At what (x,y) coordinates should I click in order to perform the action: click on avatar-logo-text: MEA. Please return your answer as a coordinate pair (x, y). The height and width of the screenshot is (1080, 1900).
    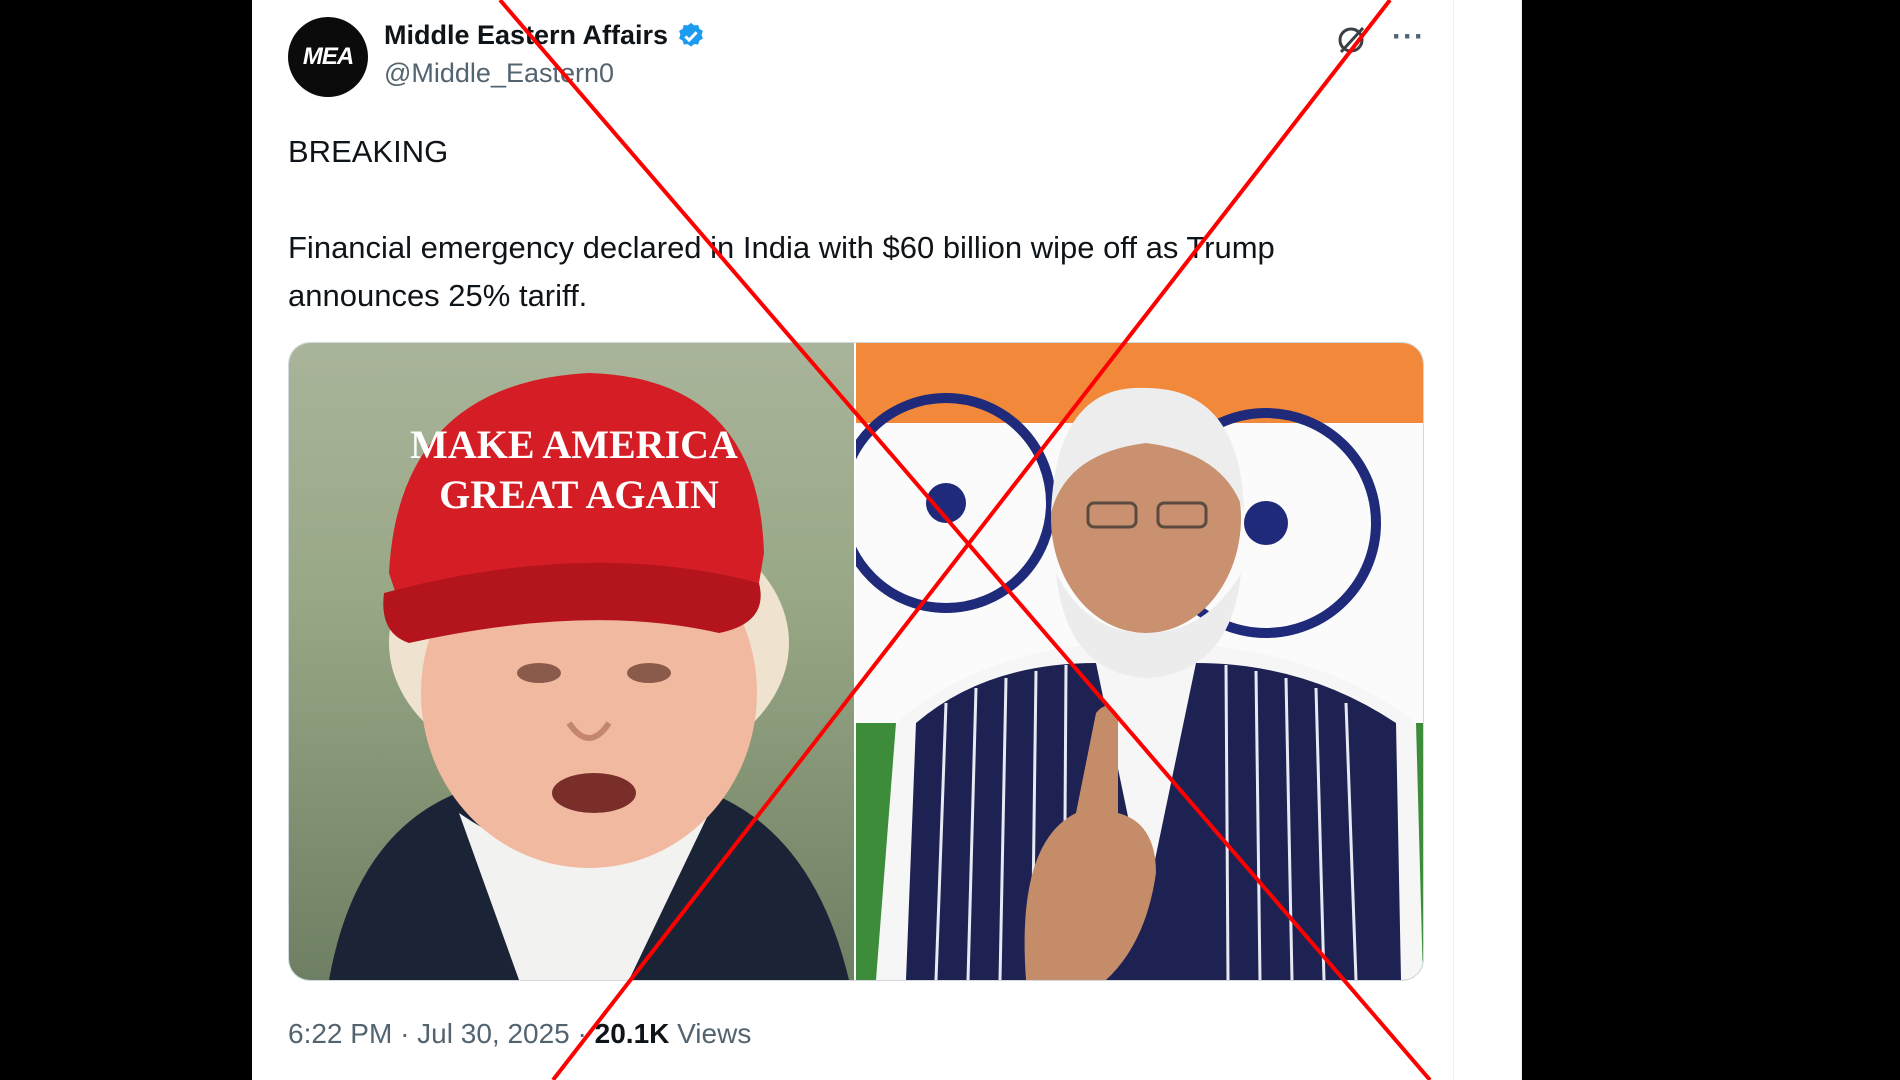
    Looking at the image, I should click on (328, 56).